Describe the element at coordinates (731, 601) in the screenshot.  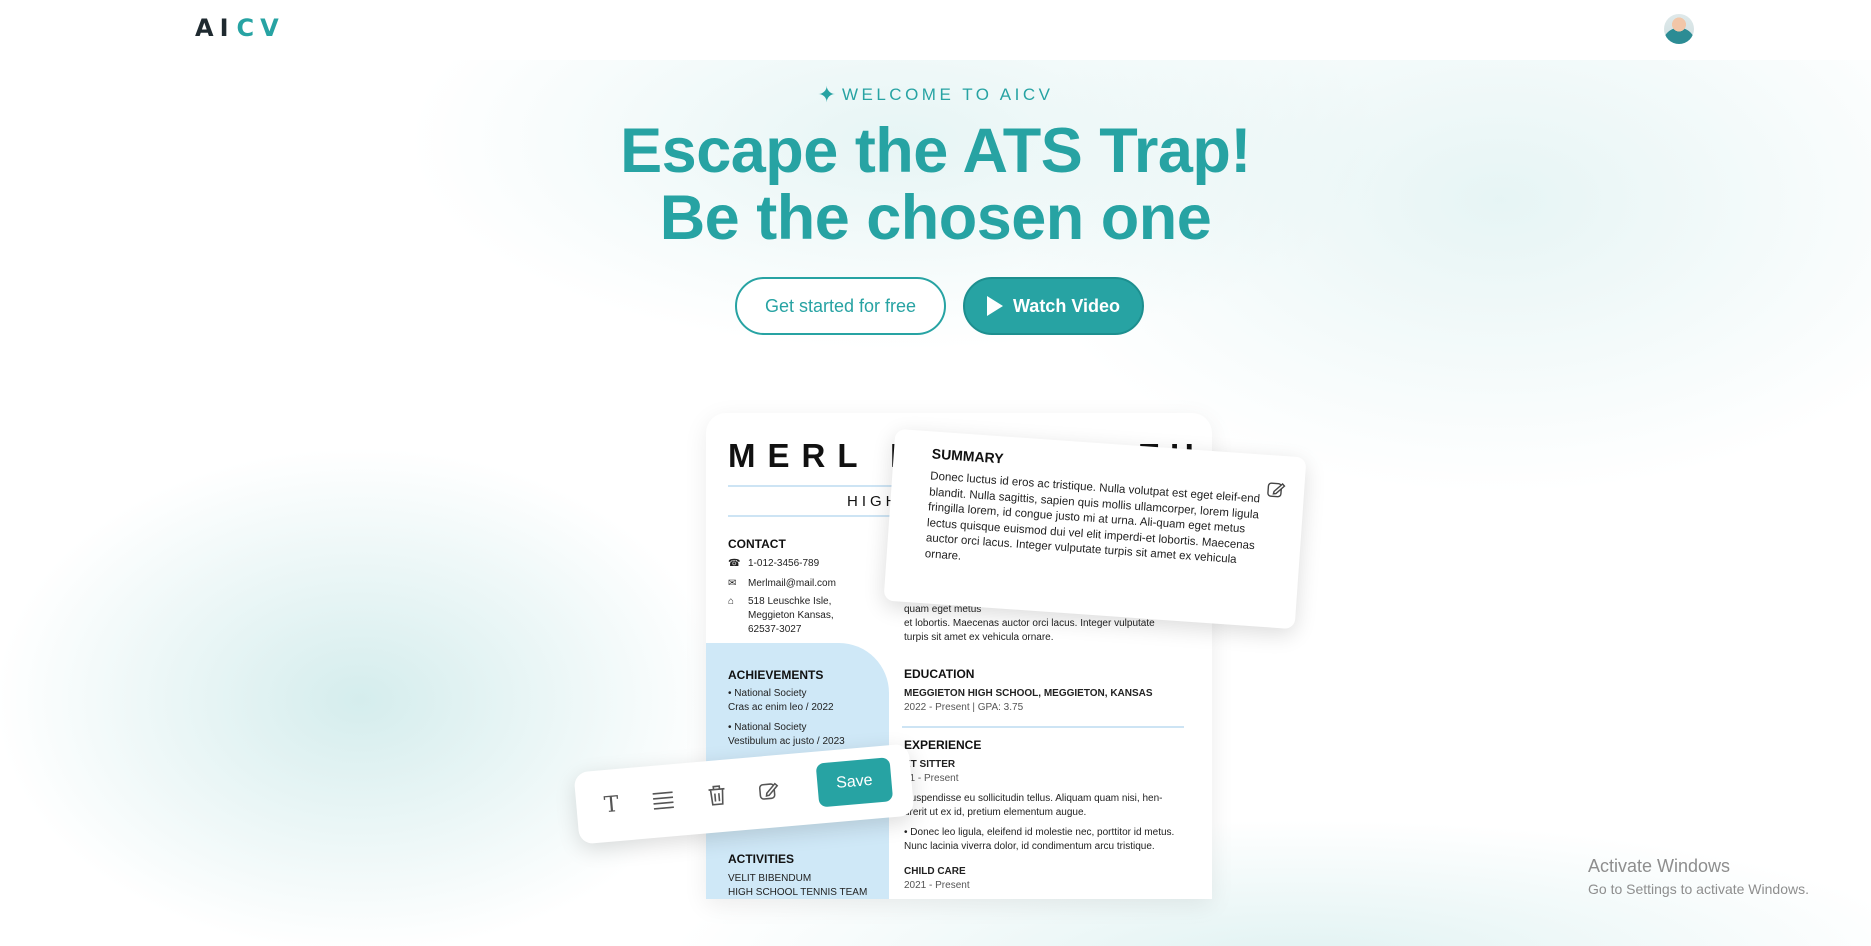
I see `home-icon: ⌂` at that location.